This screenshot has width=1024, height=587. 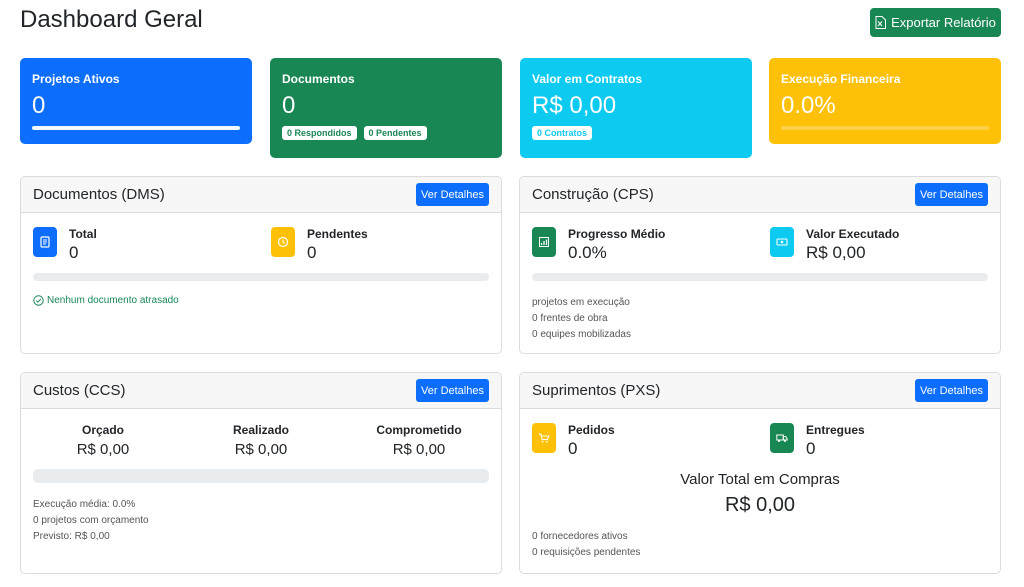 What do you see at coordinates (586, 552) in the screenshot?
I see `summary-line: 0 requisições pendentes` at bounding box center [586, 552].